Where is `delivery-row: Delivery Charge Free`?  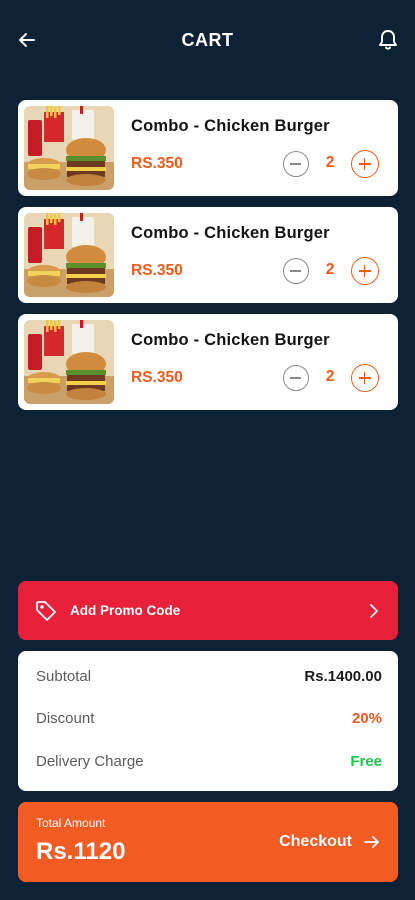 delivery-row: Delivery Charge Free is located at coordinates (209, 763).